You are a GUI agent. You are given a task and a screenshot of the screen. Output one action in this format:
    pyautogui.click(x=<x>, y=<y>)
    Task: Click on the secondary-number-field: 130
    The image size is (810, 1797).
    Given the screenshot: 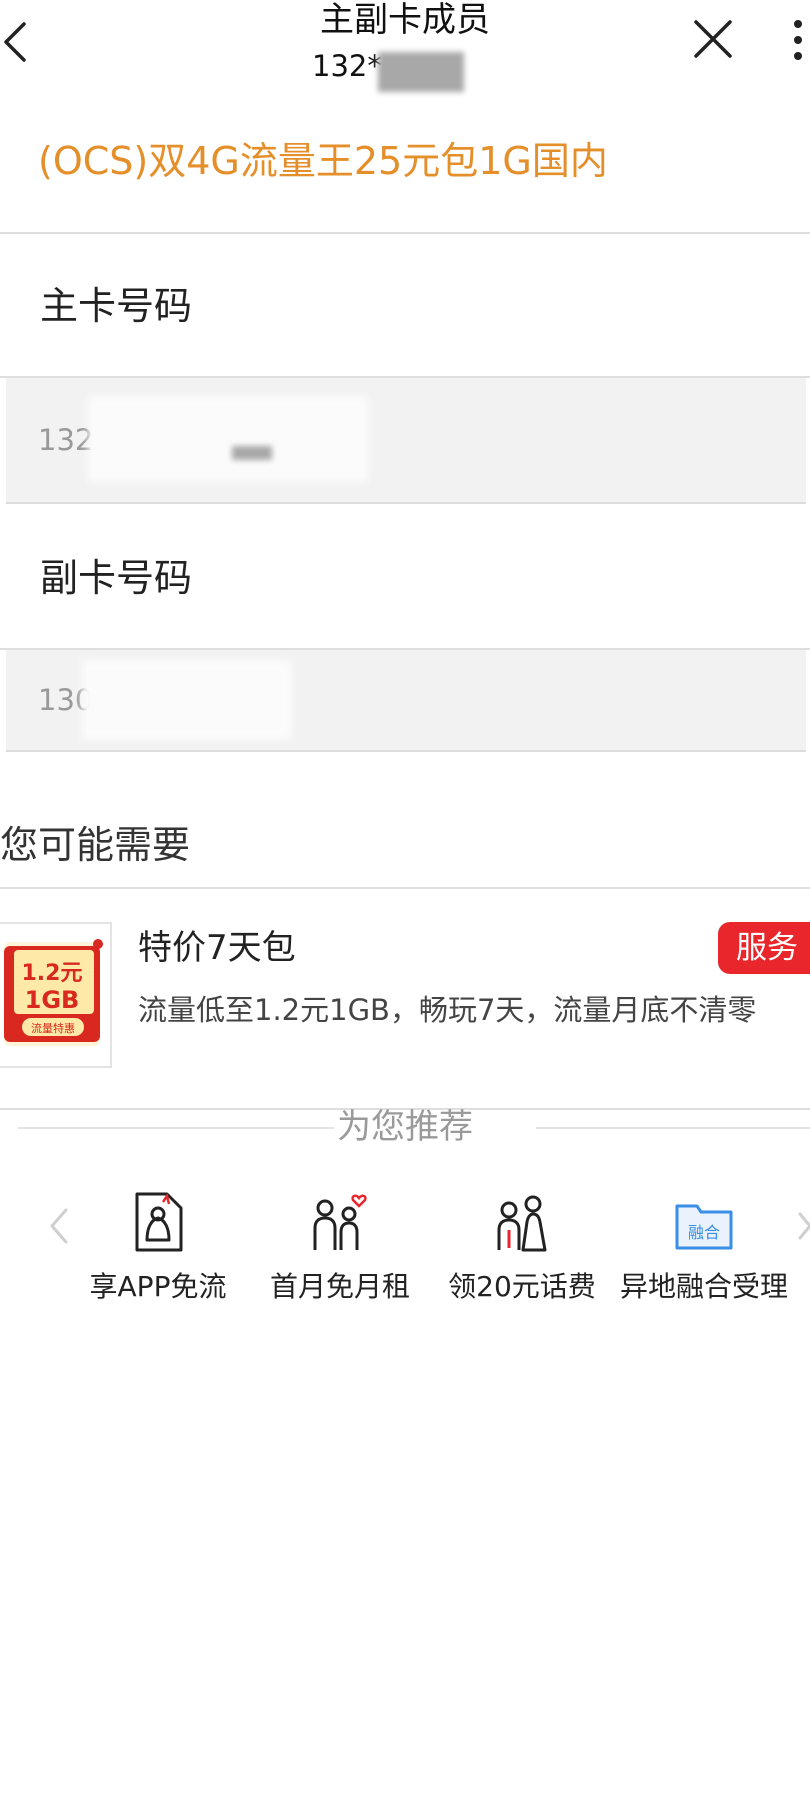 What is the action you would take?
    pyautogui.click(x=406, y=701)
    